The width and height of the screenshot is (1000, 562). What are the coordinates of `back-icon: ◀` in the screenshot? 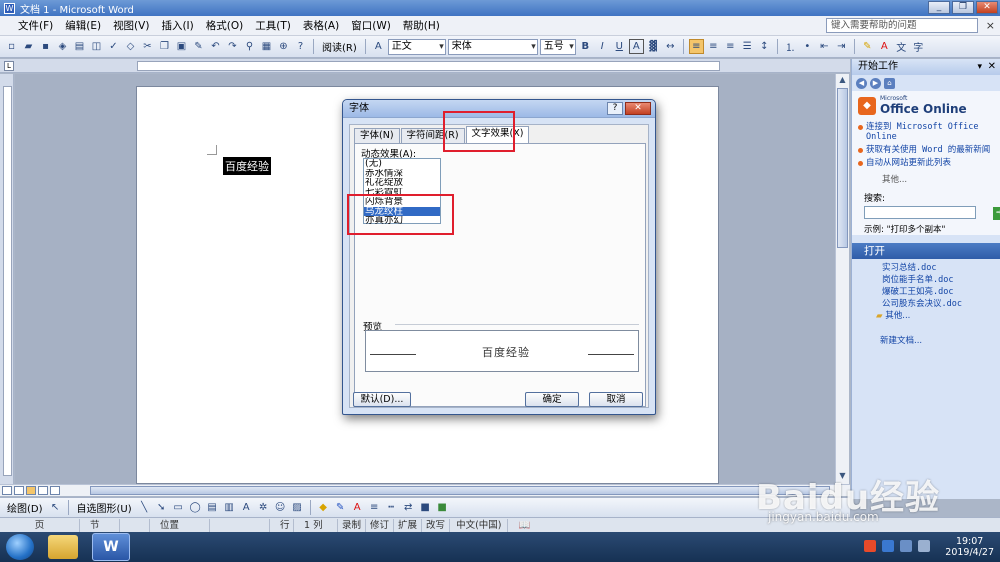 It's located at (861, 83).